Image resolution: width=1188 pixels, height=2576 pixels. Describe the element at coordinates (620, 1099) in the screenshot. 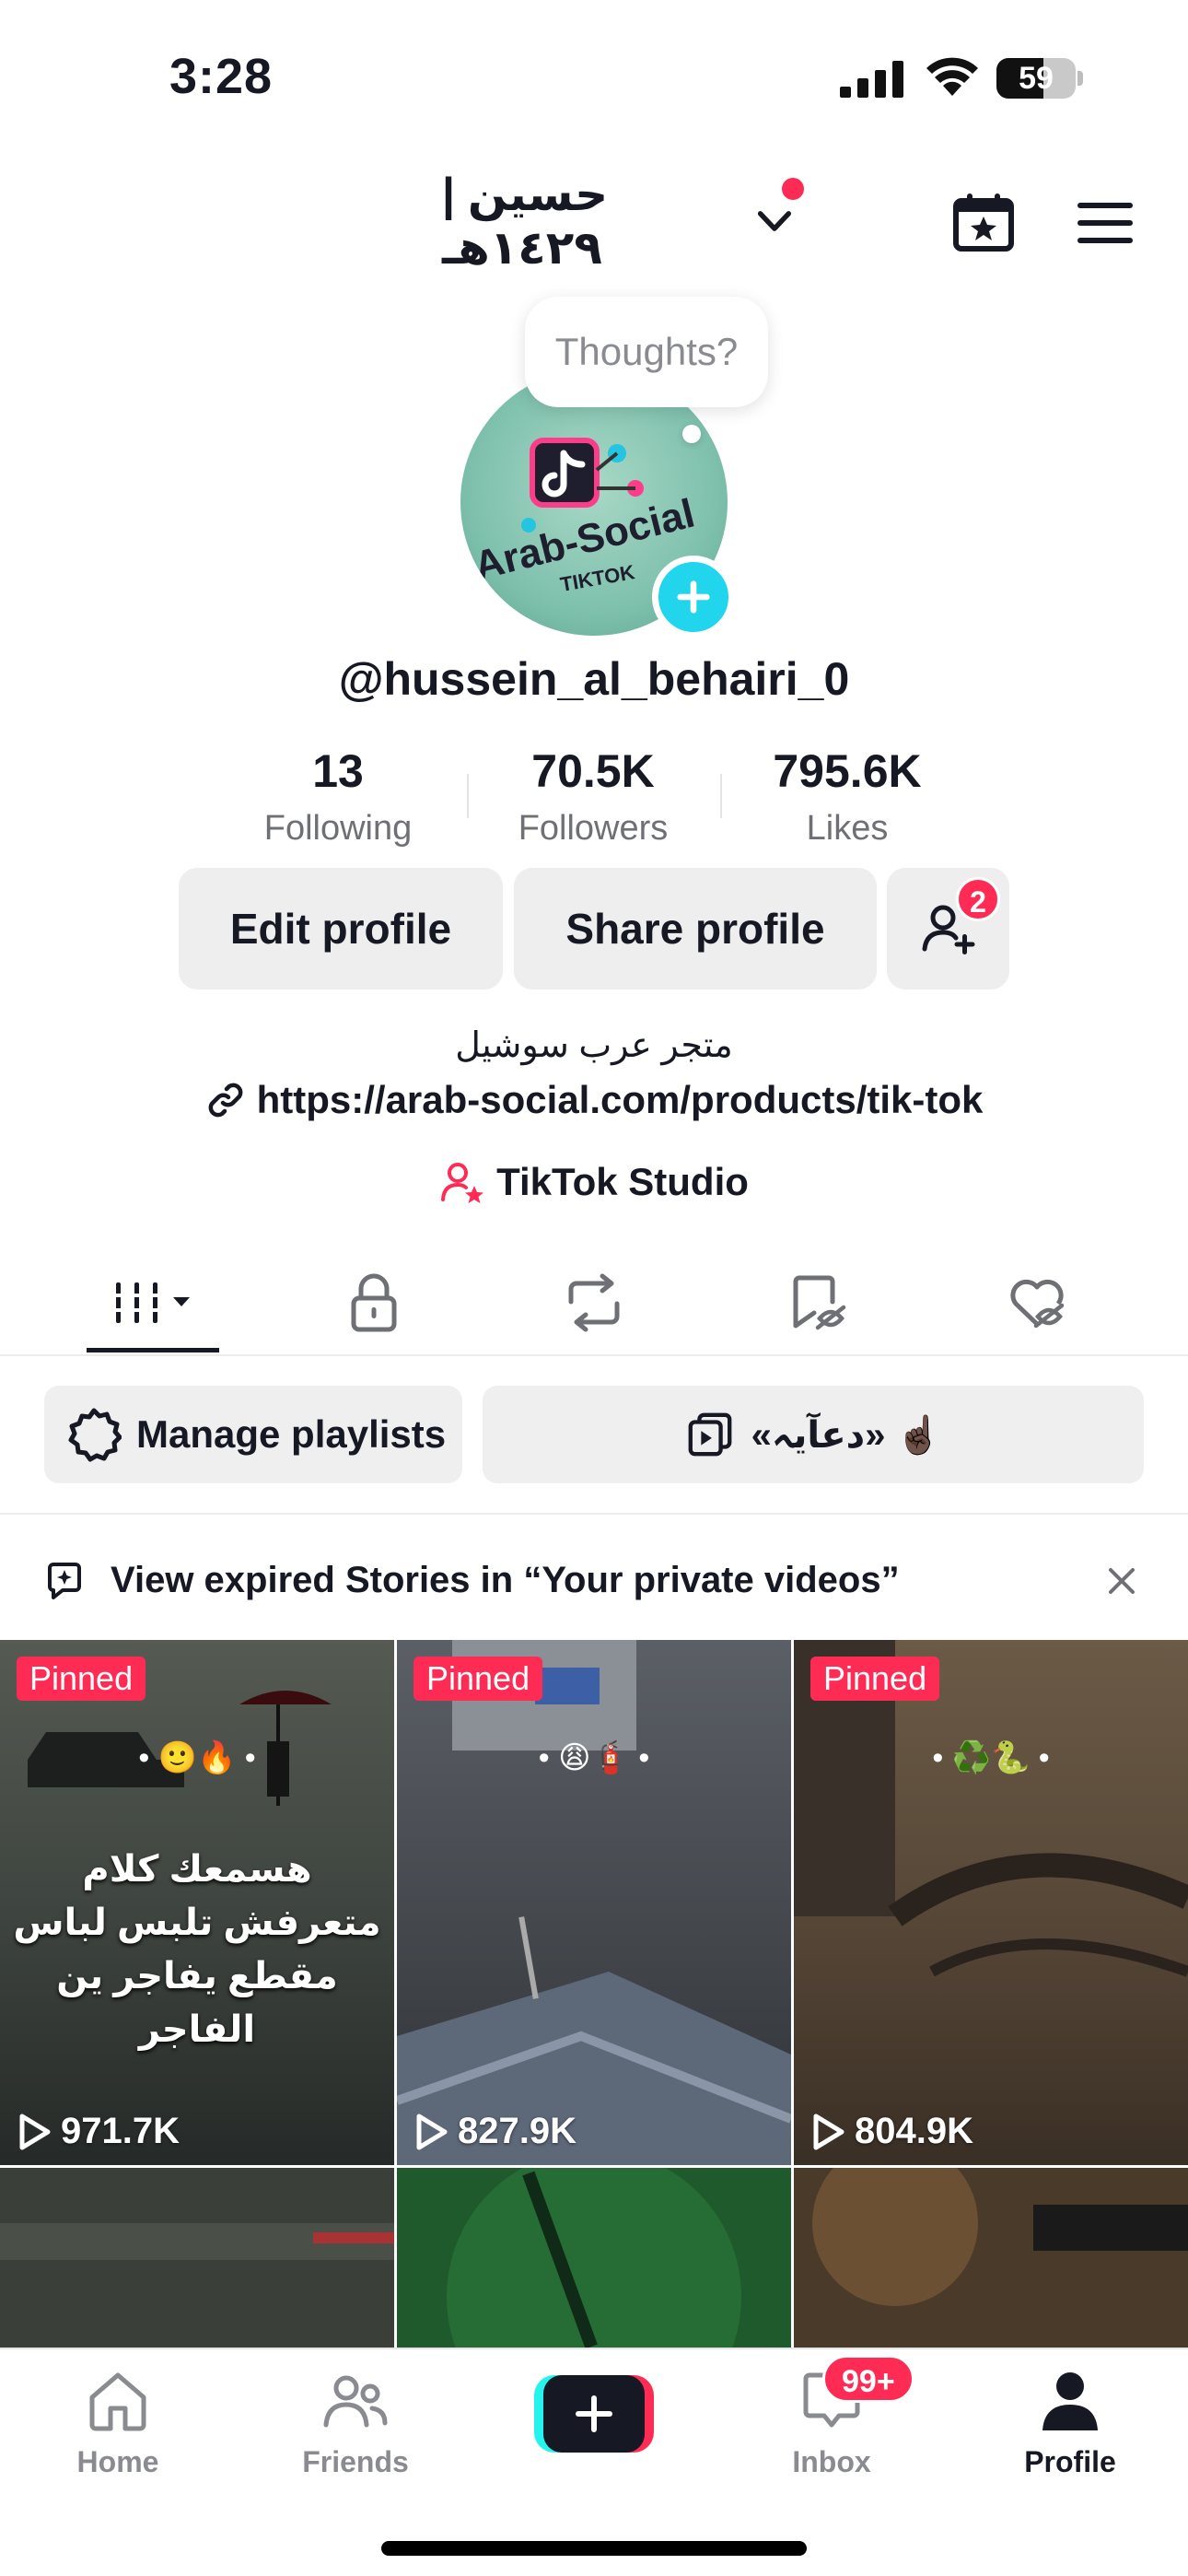

I see `bio-link-text: https://arab-social.com/products/tik-tok` at that location.